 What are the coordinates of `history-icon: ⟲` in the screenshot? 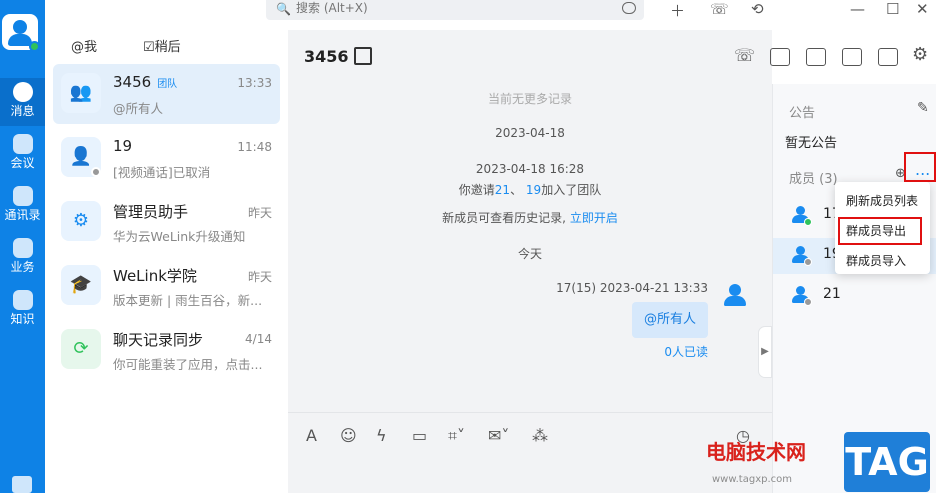 It's located at (757, 9).